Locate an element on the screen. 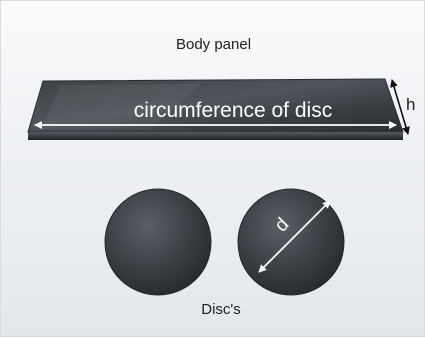 This screenshot has height=338, width=425. circumference-label: circumference of disc is located at coordinates (233, 110).